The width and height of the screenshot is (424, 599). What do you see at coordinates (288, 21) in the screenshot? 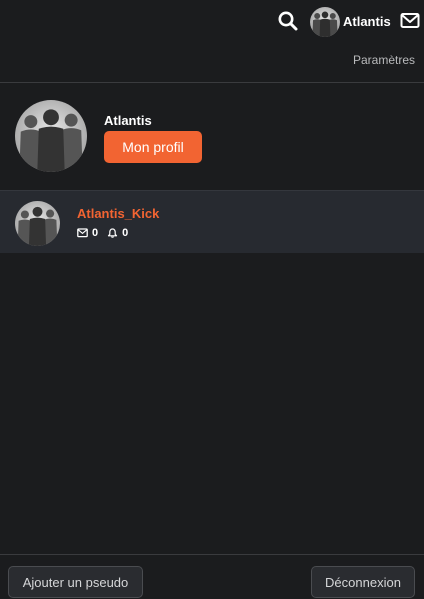
I see `search-icon` at bounding box center [288, 21].